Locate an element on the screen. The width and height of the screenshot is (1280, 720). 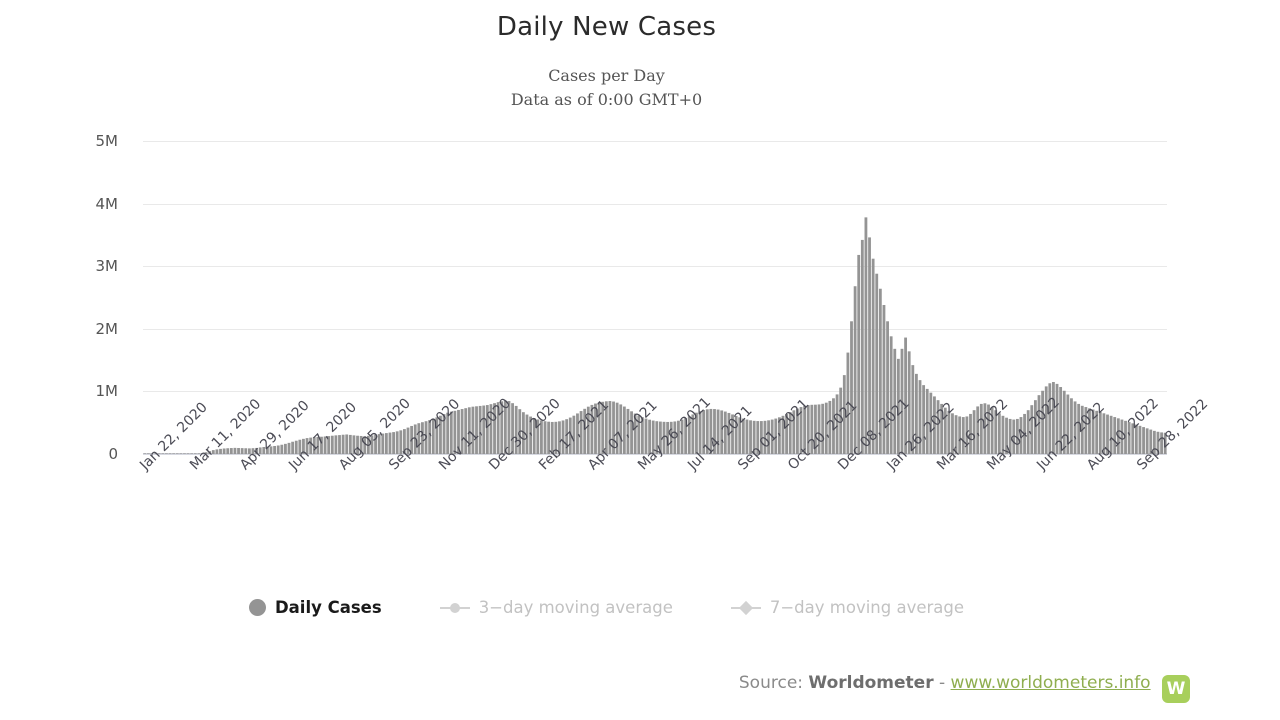
chart-subtitle-data-as-of: Data as of 0:00 GMT+0 is located at coordinates (606, 99).